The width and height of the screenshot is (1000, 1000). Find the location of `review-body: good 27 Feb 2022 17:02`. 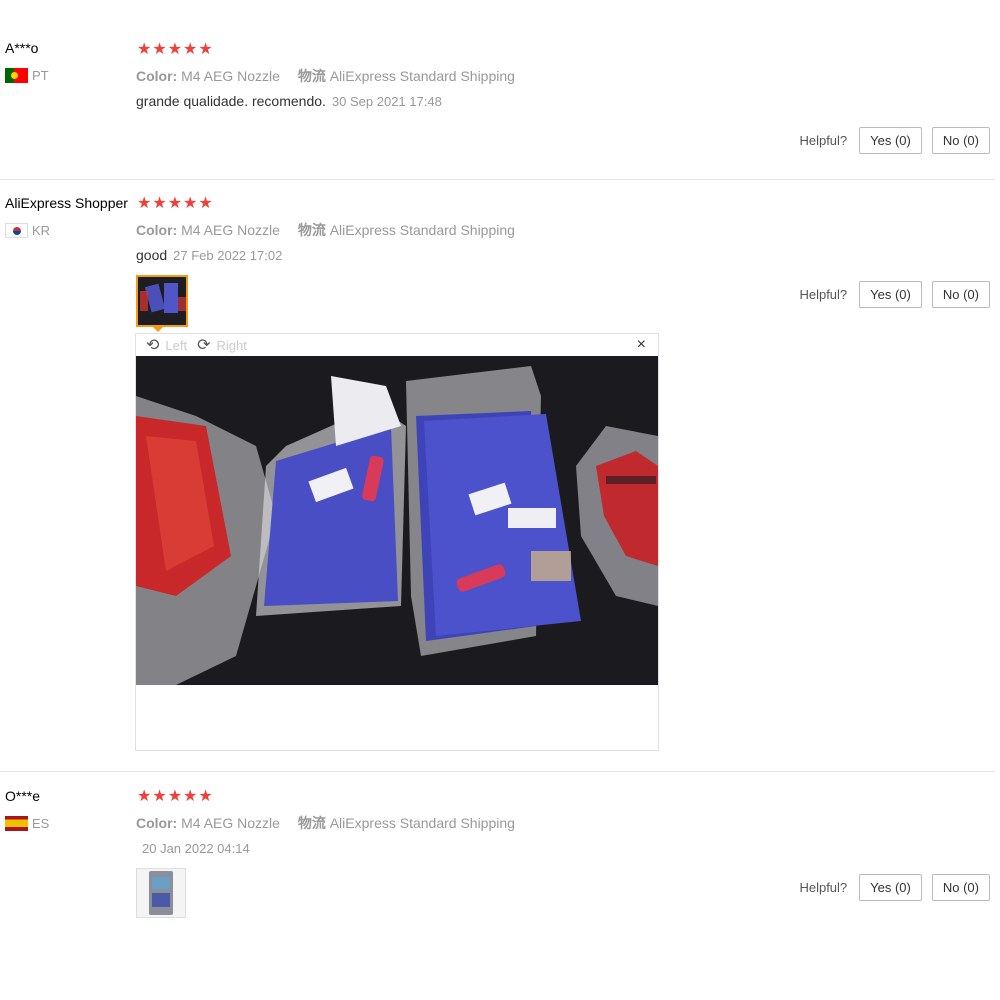

review-body: good 27 Feb 2022 17:02 is located at coordinates (209, 255).